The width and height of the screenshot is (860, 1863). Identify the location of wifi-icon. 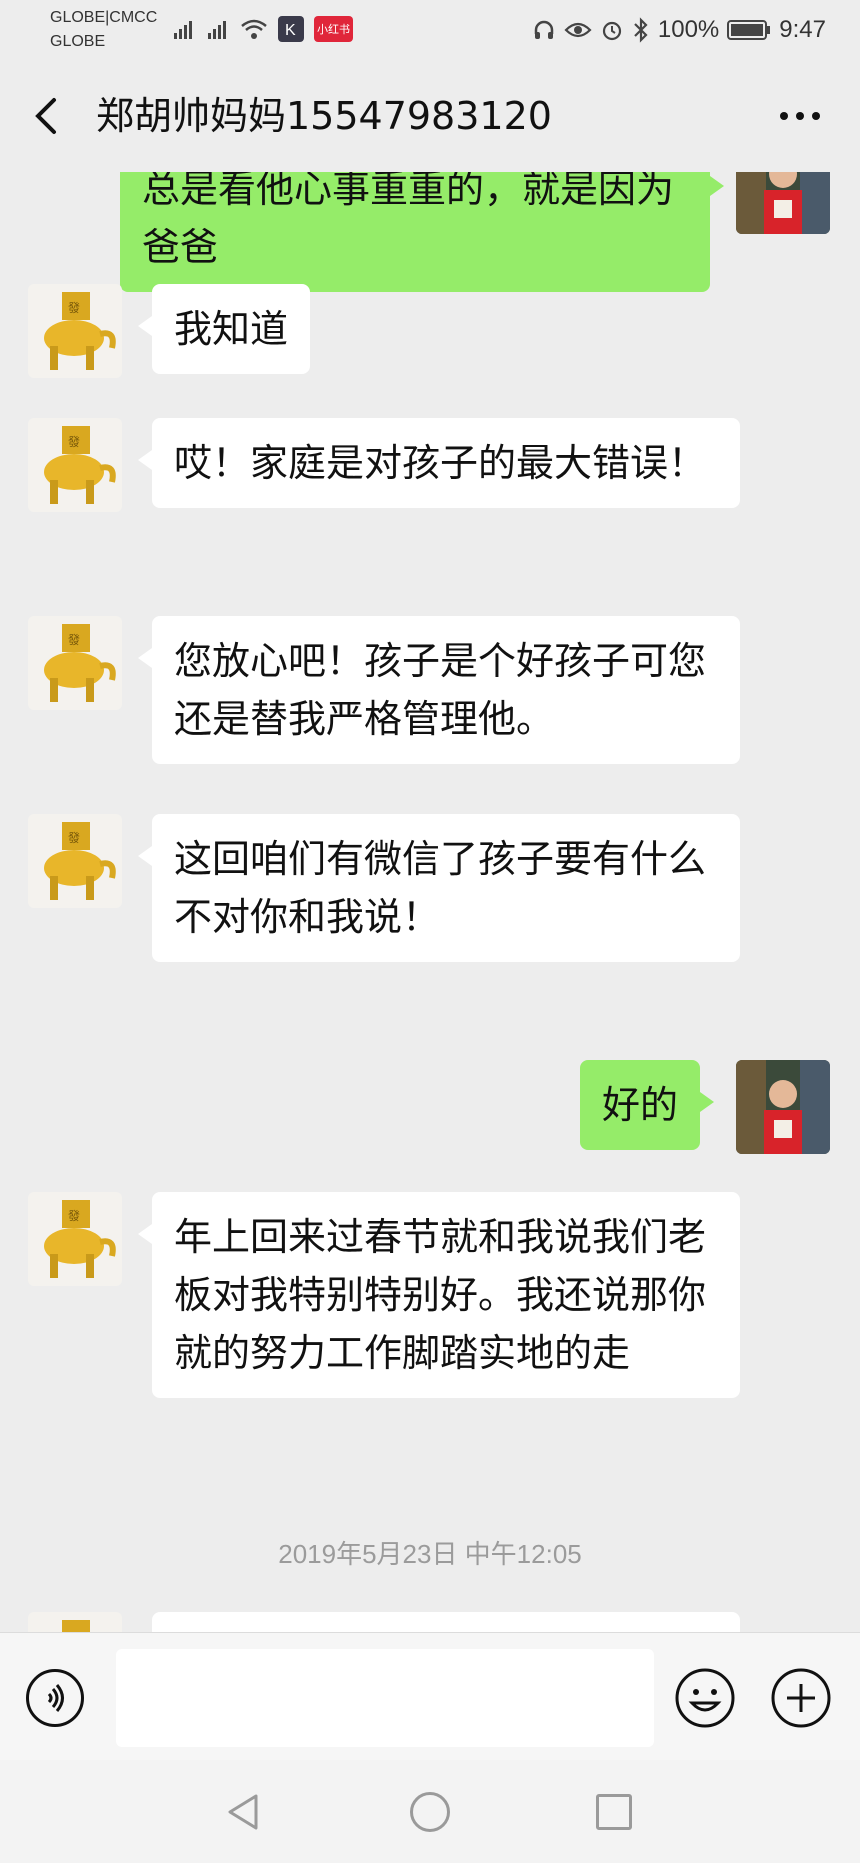
(254, 29).